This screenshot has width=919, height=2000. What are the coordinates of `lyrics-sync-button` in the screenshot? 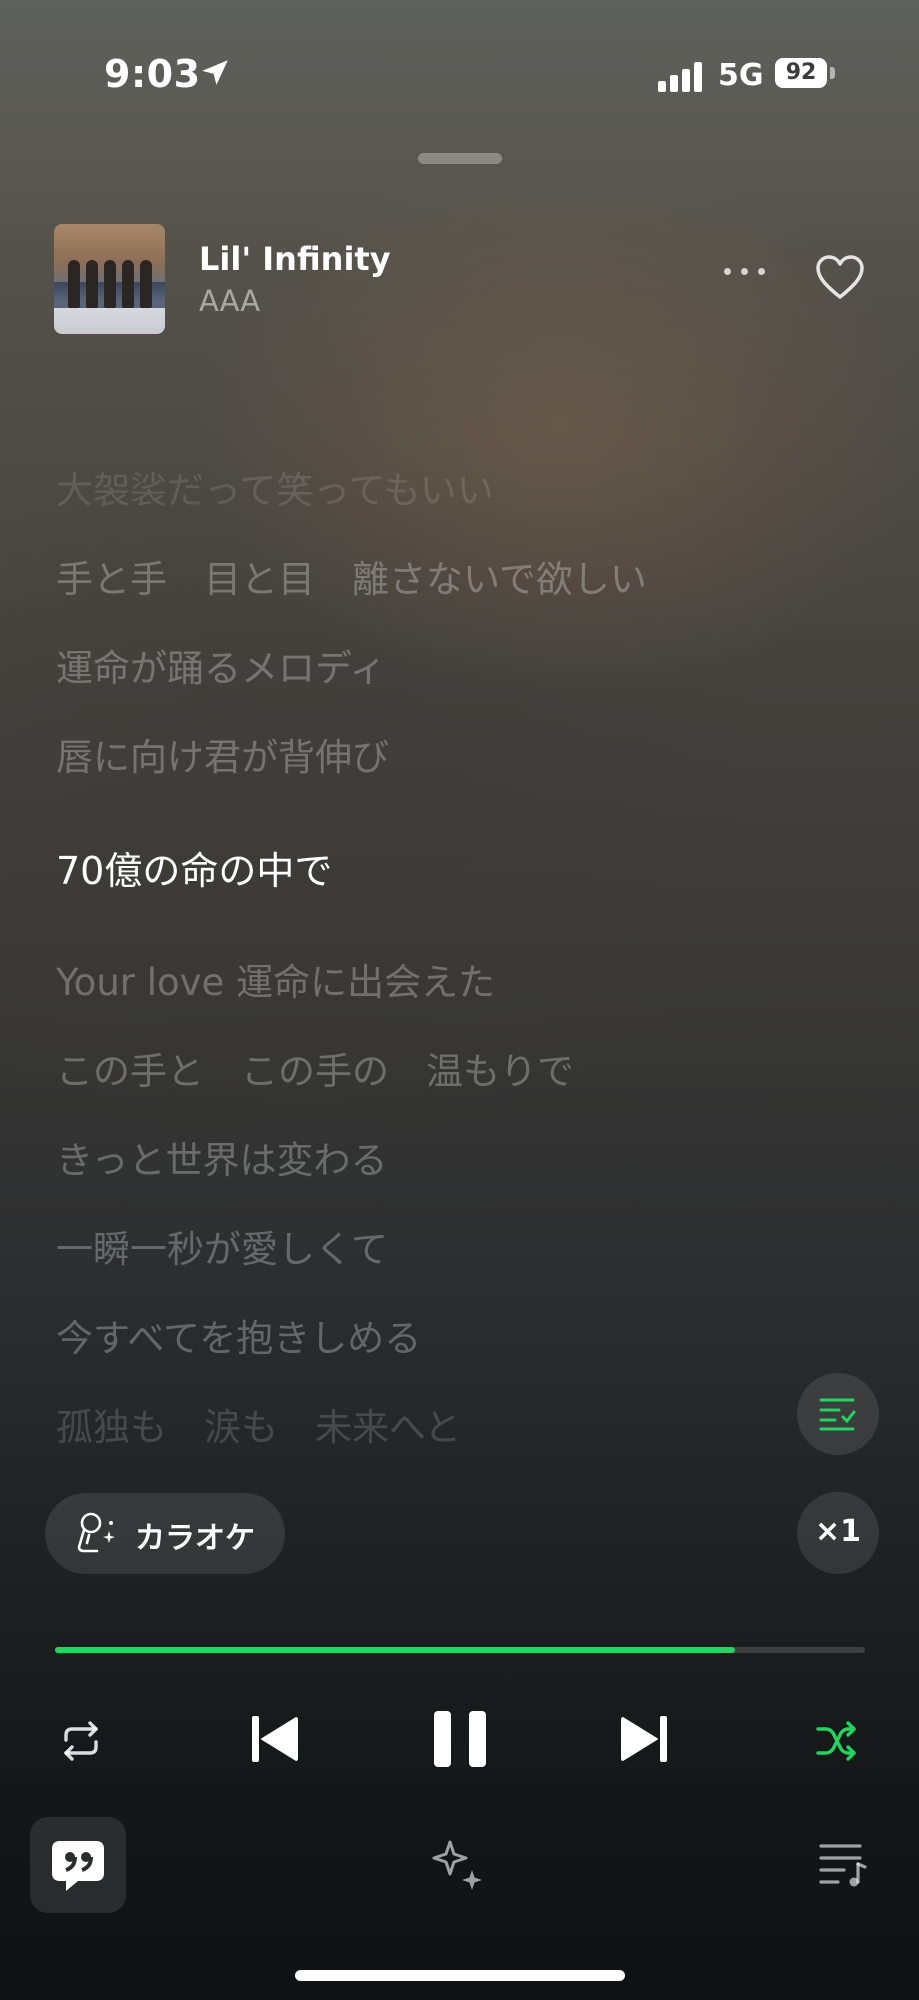 It's located at (838, 1414).